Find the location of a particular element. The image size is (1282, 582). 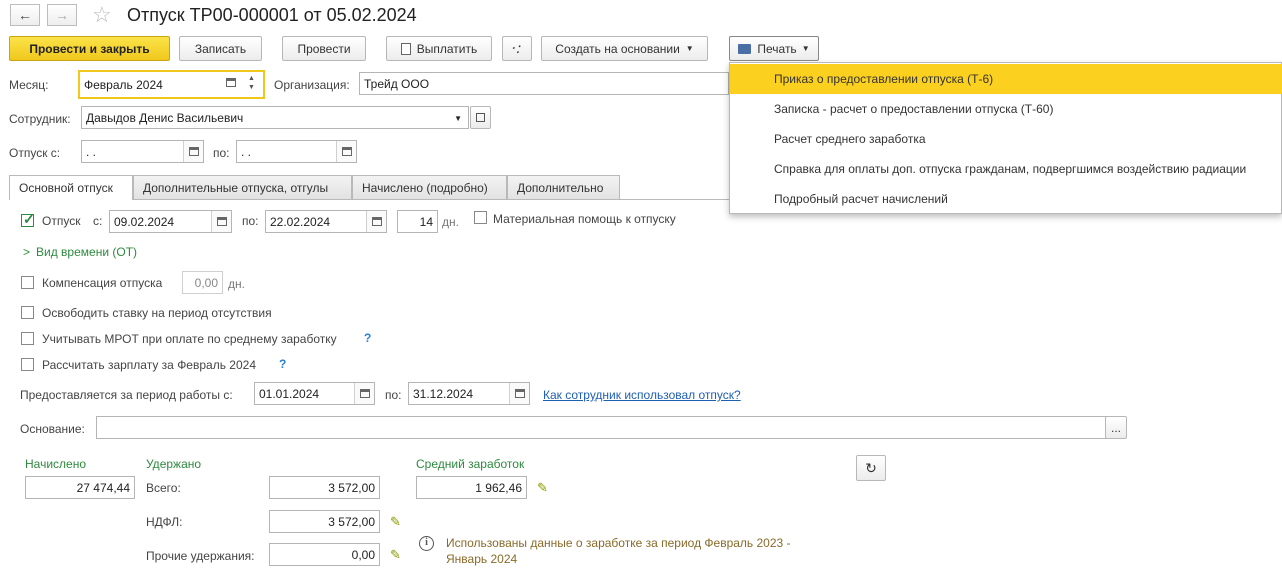

period-from-value: 01.01.2024 is located at coordinates (289, 394).